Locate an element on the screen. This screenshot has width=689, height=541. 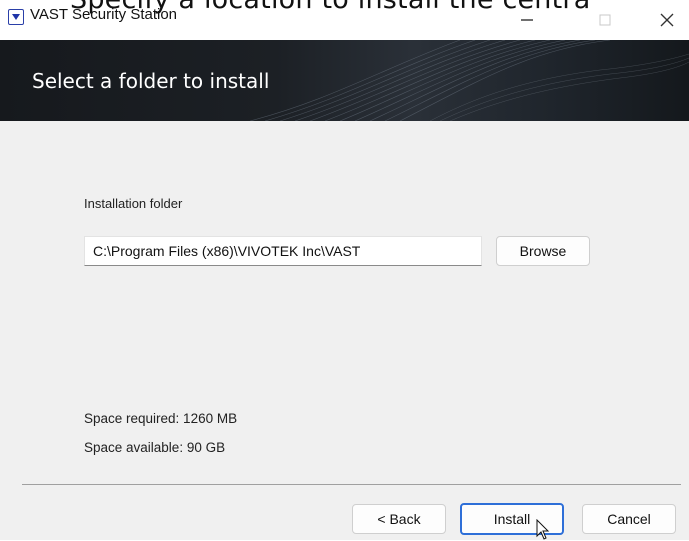
header-banner: Select a folder to install is located at coordinates (344, 80).